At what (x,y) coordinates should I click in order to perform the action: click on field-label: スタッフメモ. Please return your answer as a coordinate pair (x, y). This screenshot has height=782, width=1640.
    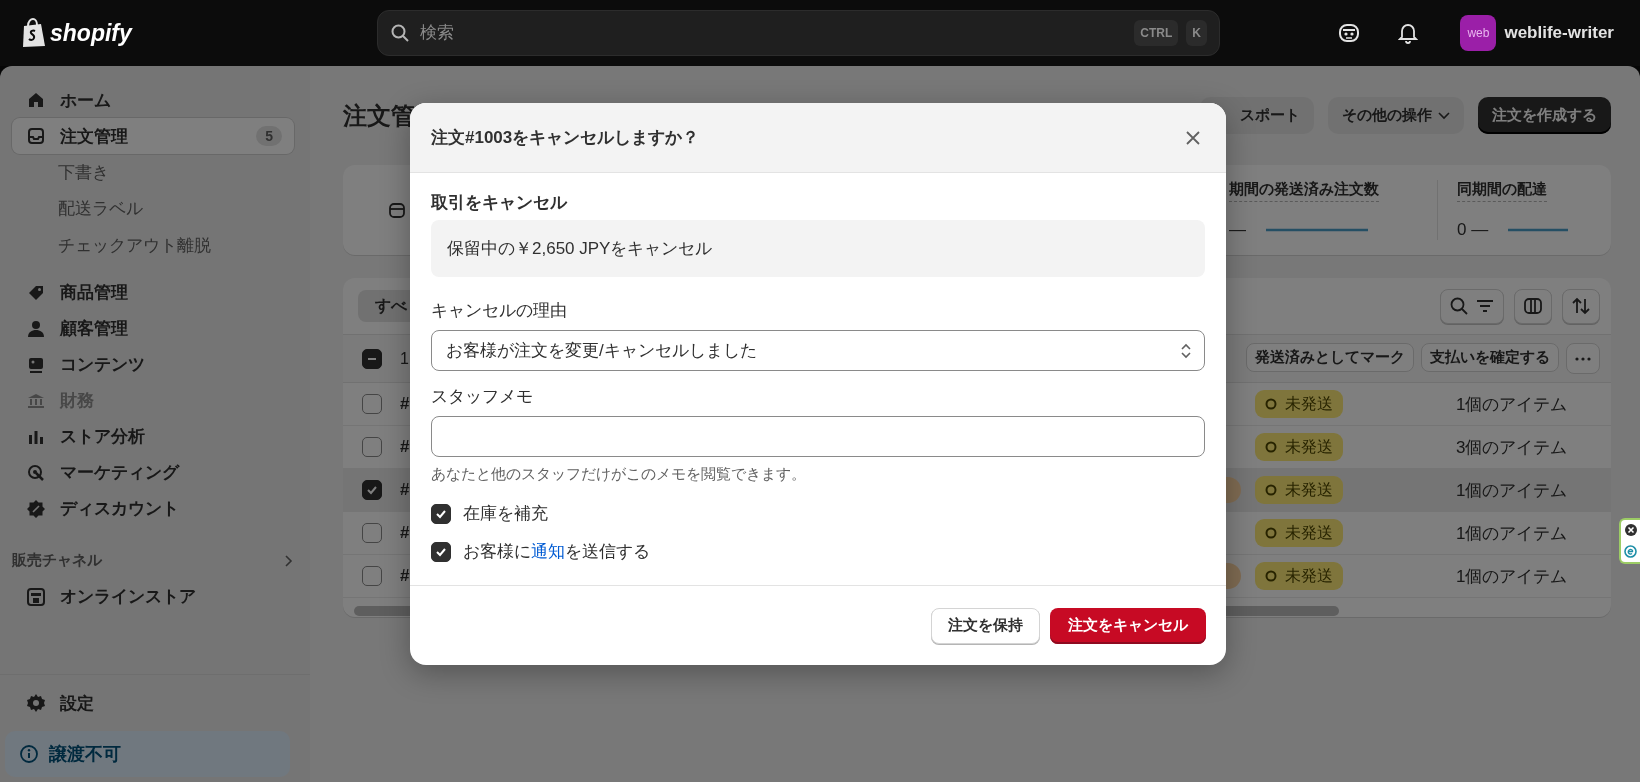
    Looking at the image, I should click on (482, 397).